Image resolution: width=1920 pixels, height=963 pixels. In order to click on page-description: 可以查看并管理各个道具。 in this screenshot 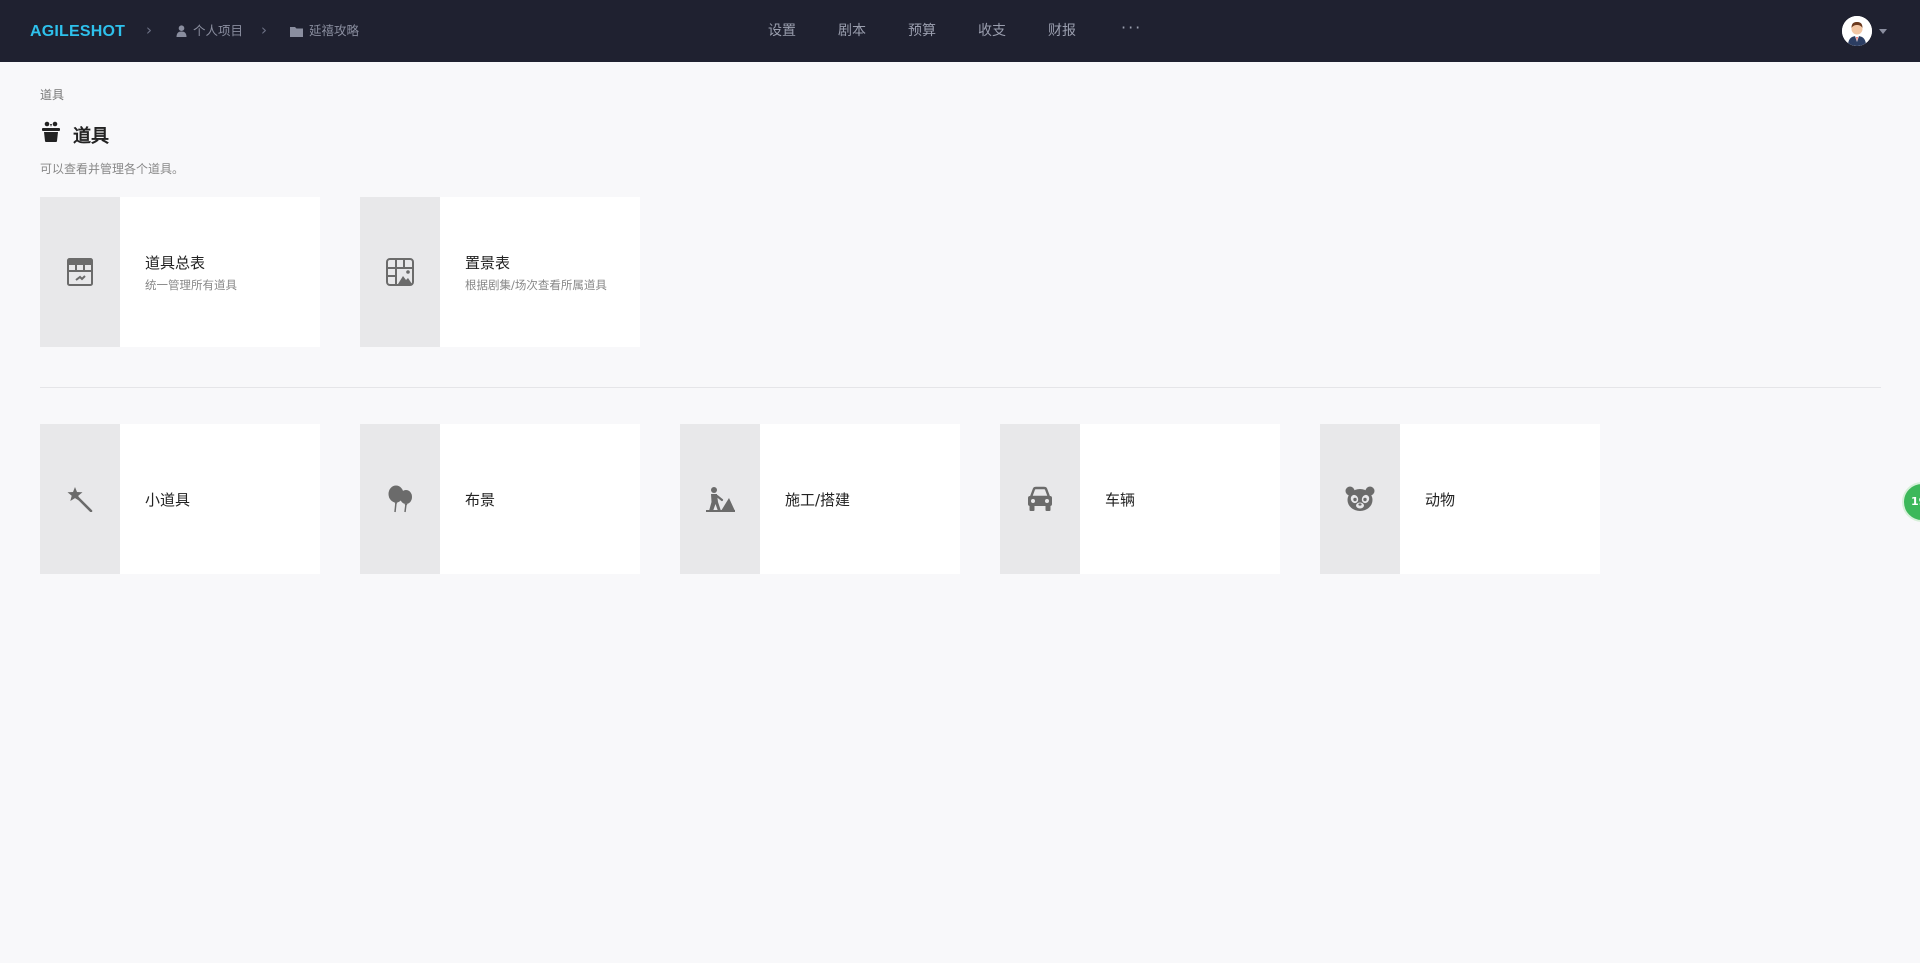, I will do `click(112, 169)`.